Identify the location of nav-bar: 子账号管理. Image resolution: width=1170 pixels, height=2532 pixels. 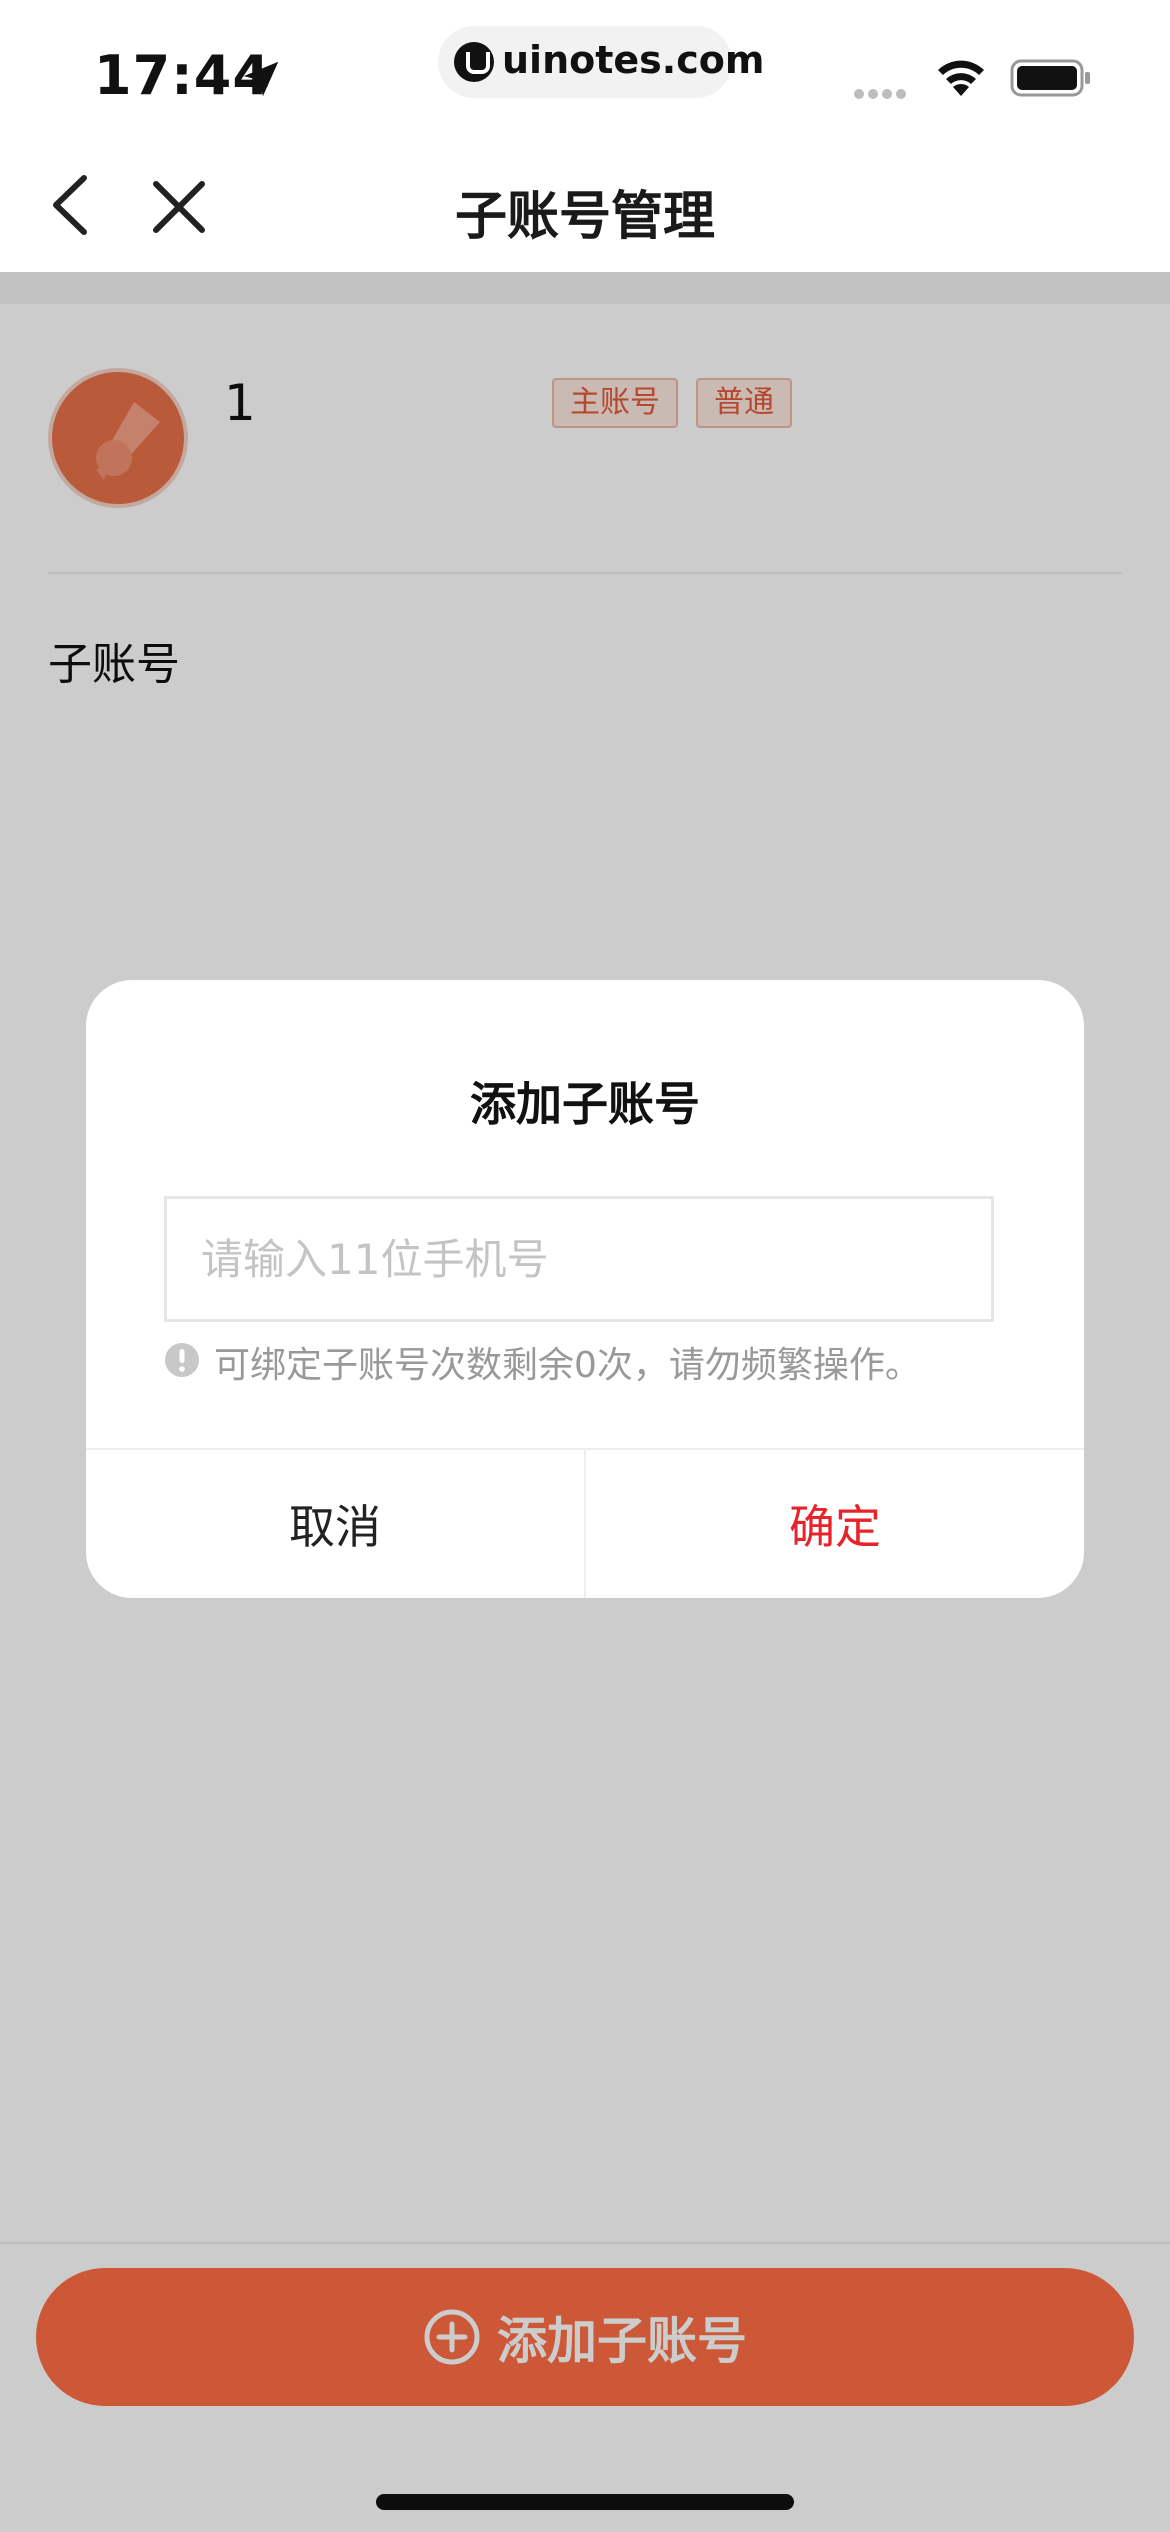
(585, 201).